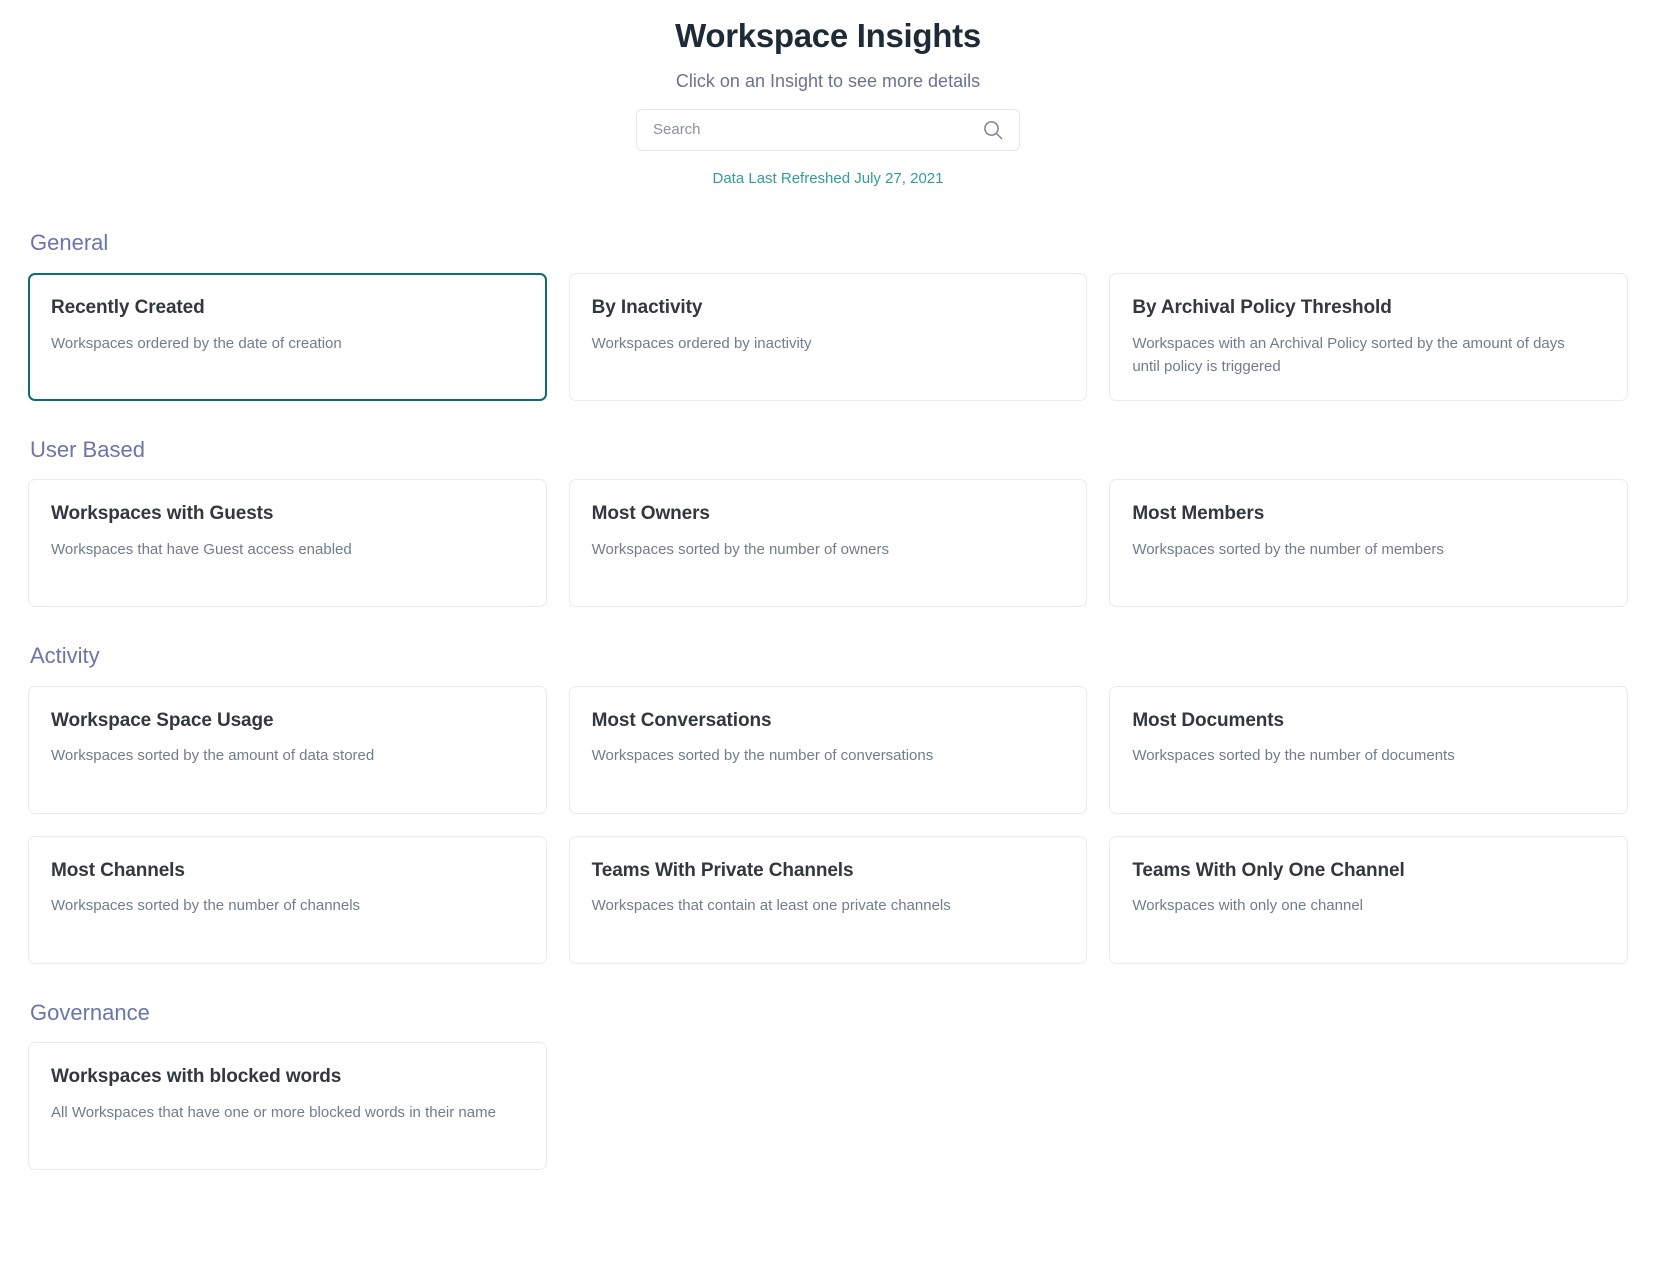  What do you see at coordinates (681, 720) in the screenshot?
I see `insight-card-title: Most Conversations` at bounding box center [681, 720].